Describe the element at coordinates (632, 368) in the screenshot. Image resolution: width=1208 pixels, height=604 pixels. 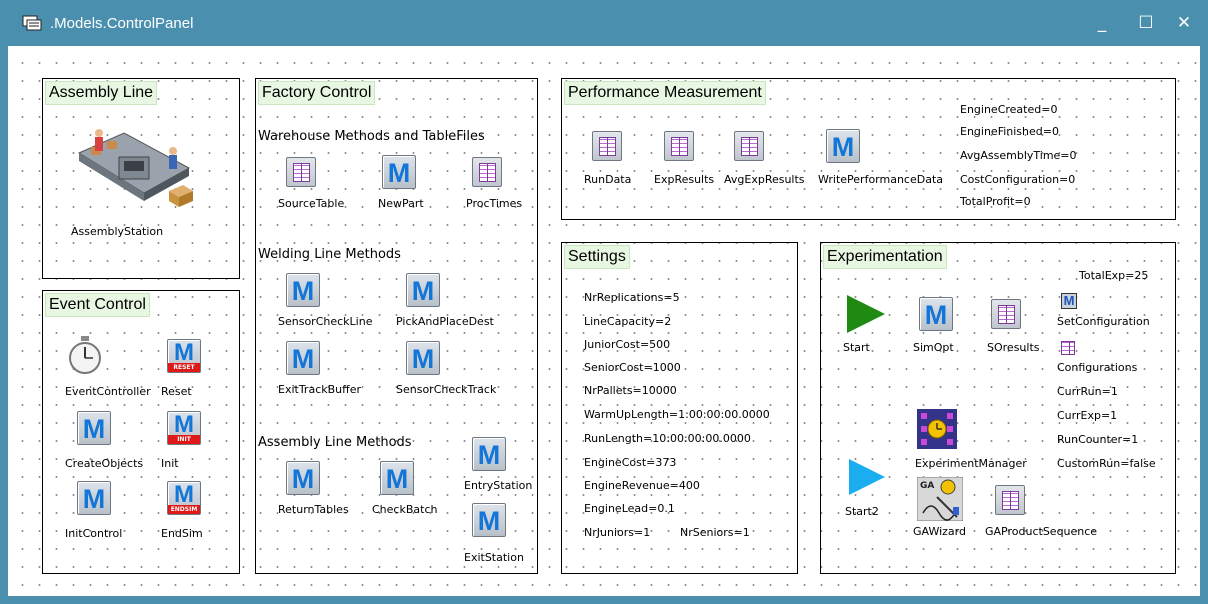
I see `senior-cost-value: SeniorCost=1000` at that location.